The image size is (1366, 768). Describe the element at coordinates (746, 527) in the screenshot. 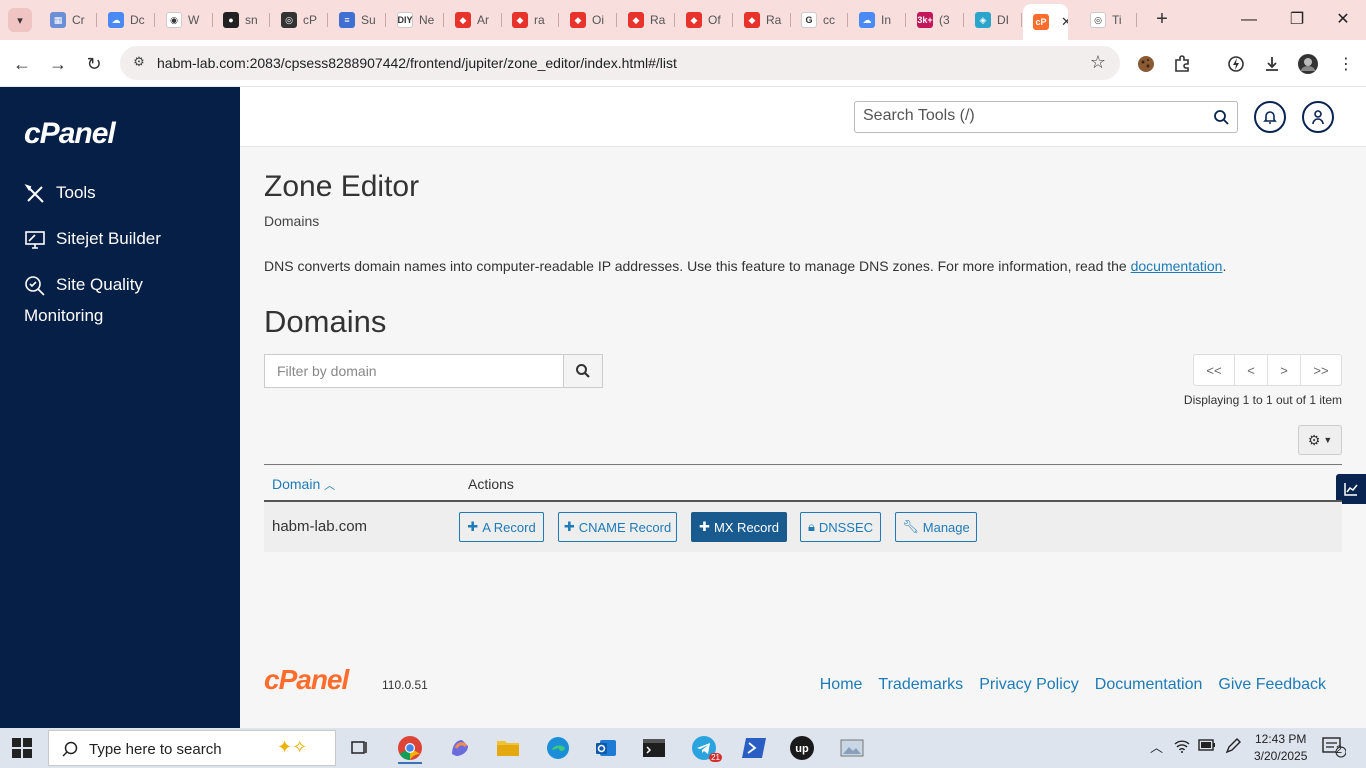

I see `button-label: MX Record` at that location.